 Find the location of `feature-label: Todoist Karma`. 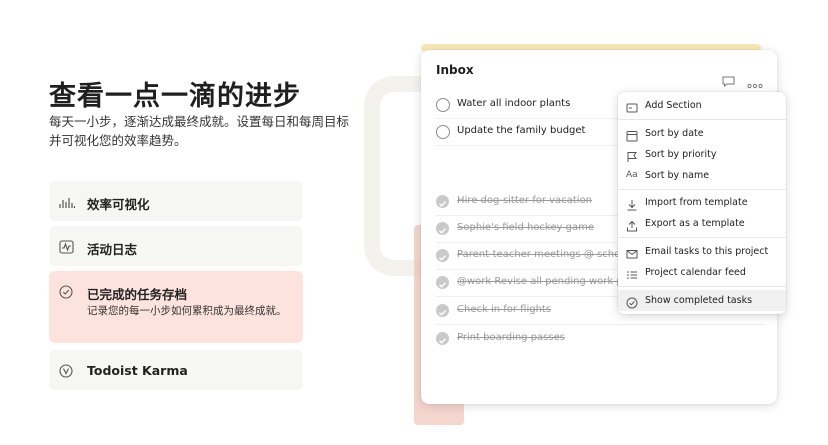

feature-label: Todoist Karma is located at coordinates (137, 370).